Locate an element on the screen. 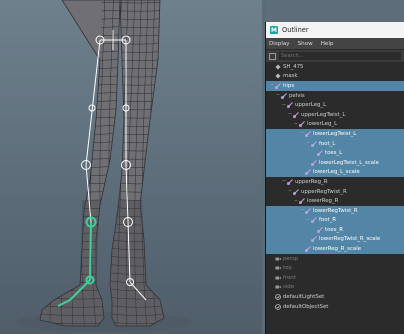 Image resolution: width=404 pixels, height=334 pixels. outliner-search-row is located at coordinates (335, 56).